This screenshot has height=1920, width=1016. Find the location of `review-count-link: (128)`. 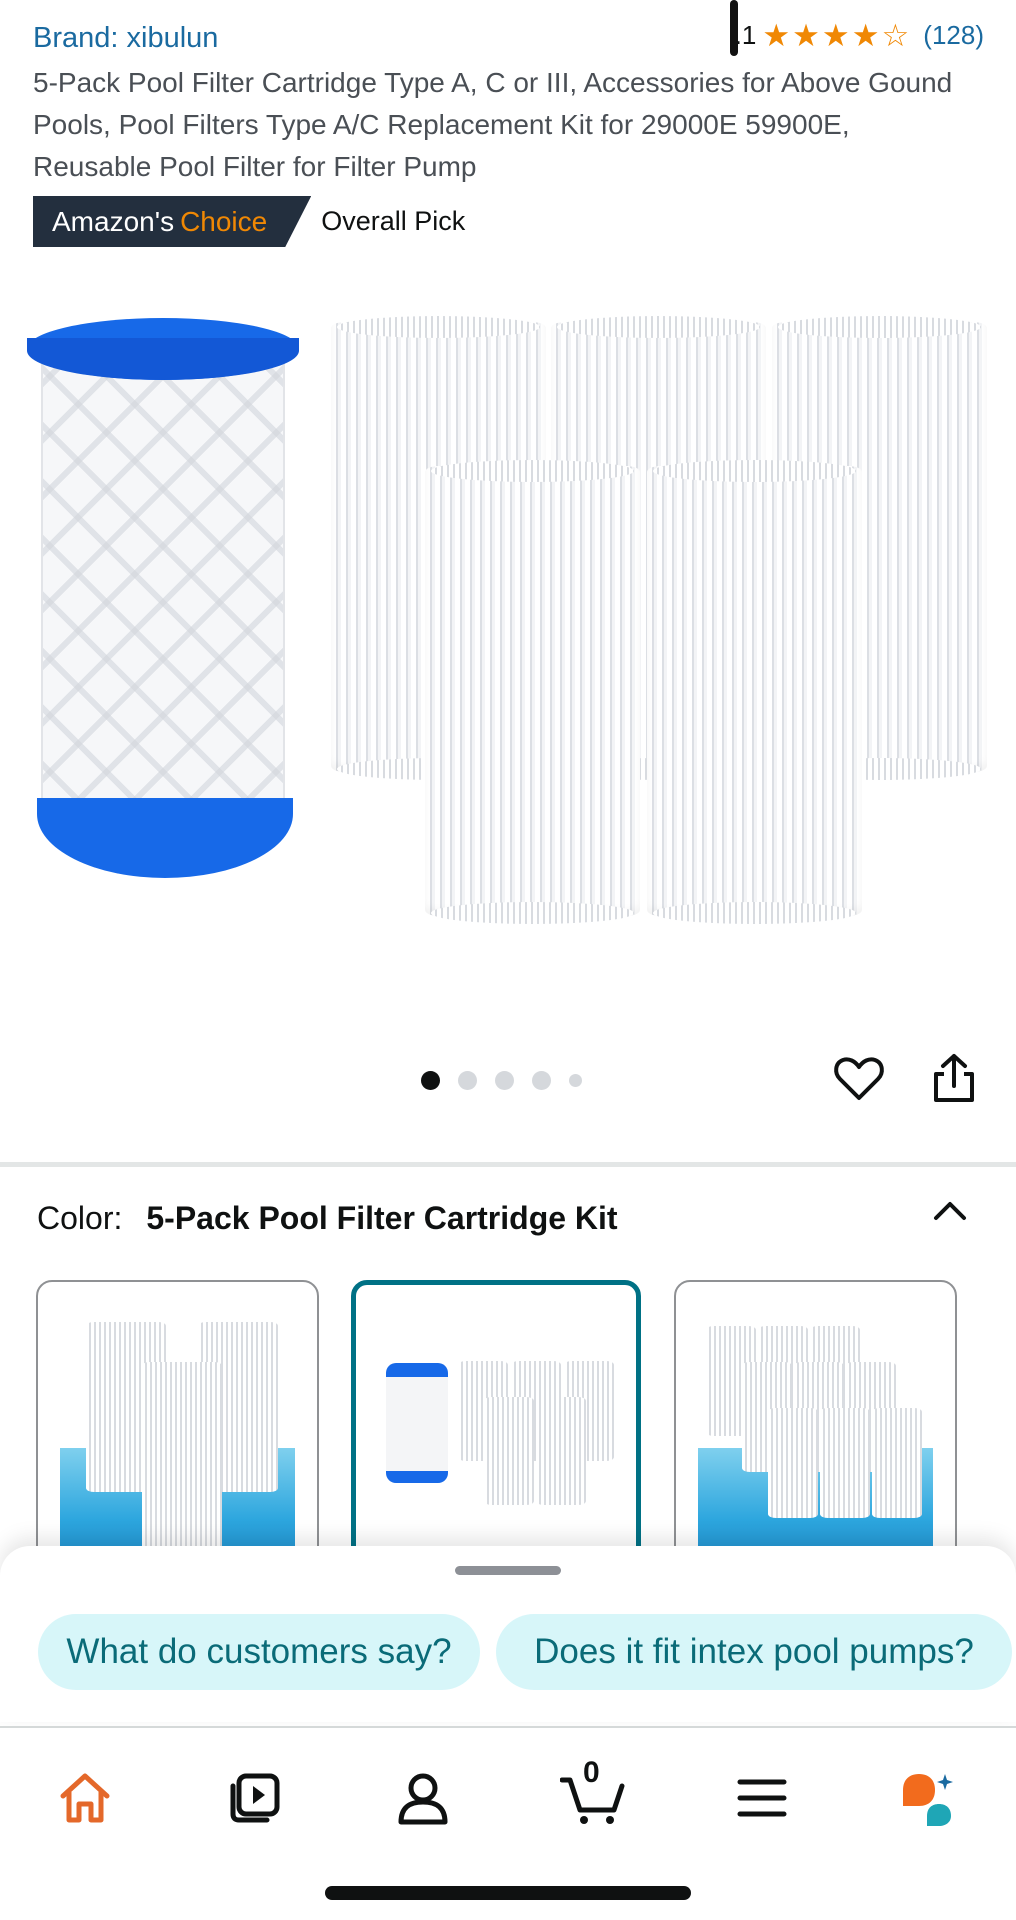

review-count-link: (128) is located at coordinates (953, 35).